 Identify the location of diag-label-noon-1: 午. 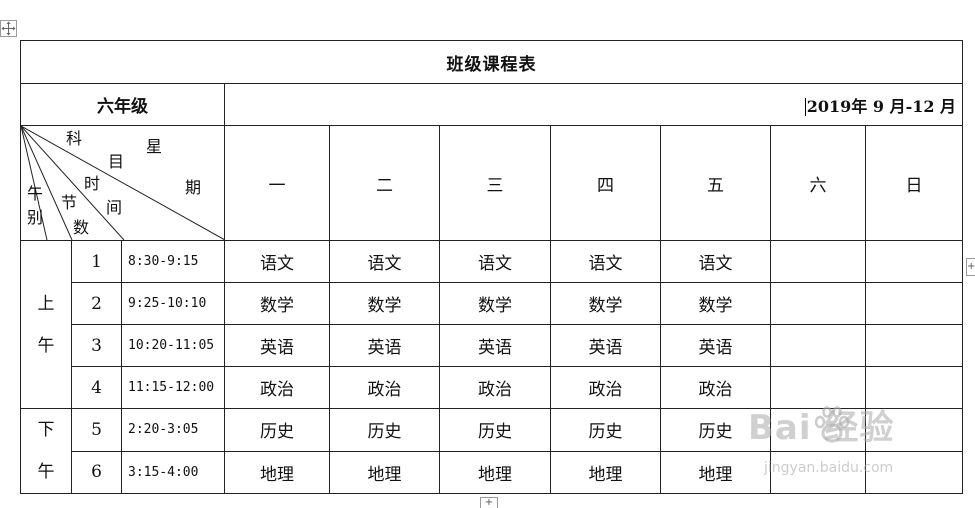
(35, 193).